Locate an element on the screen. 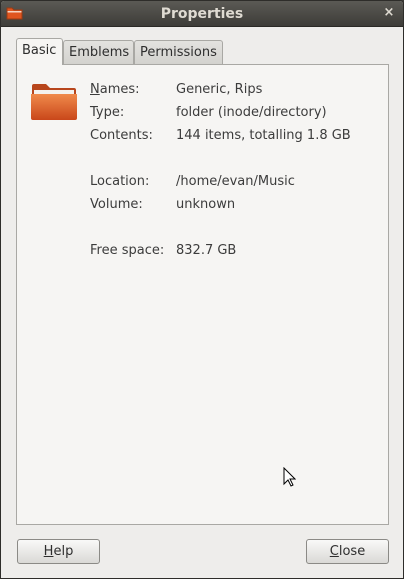 The height and width of the screenshot is (579, 404). names-label: Names: is located at coordinates (115, 89).